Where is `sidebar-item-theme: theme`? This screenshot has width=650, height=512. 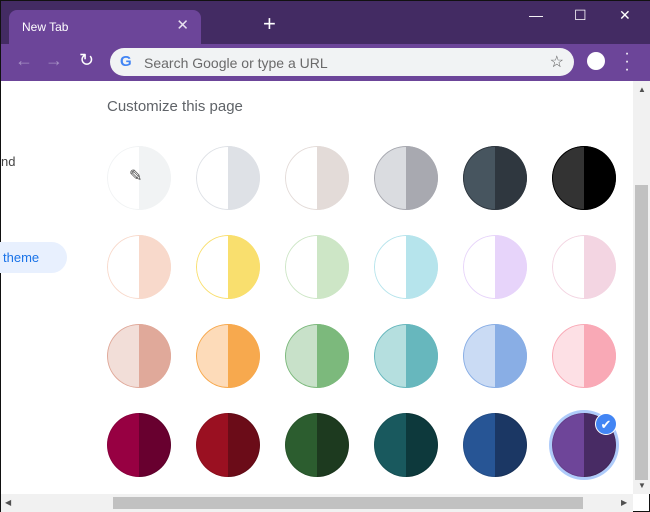
sidebar-item-theme: theme is located at coordinates (33, 257).